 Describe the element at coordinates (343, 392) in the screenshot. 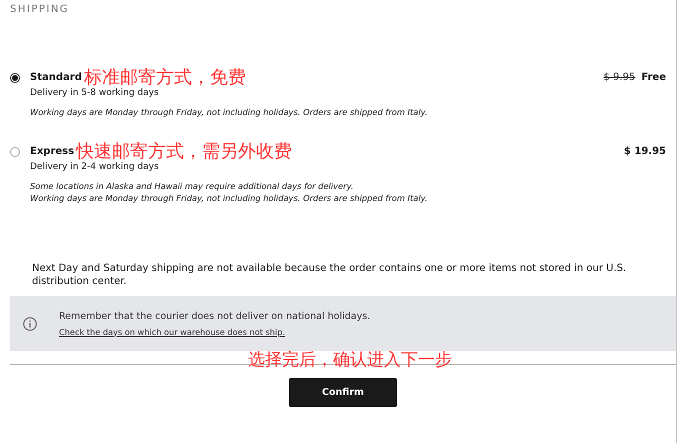

I see `confirm-button: Confirm` at that location.